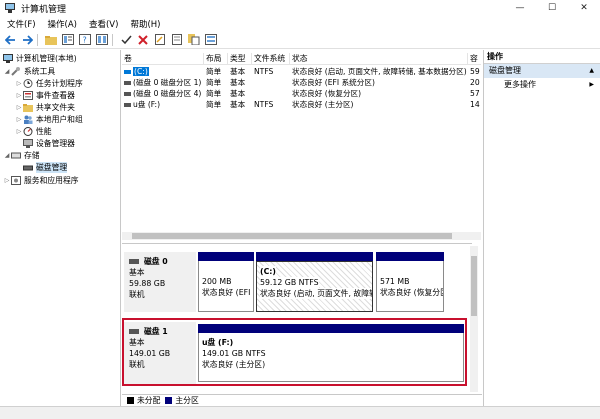 This screenshot has height=419, width=600. What do you see at coordinates (474, 319) in the screenshot?
I see `disk-view-vertical-scrollbar` at bounding box center [474, 319].